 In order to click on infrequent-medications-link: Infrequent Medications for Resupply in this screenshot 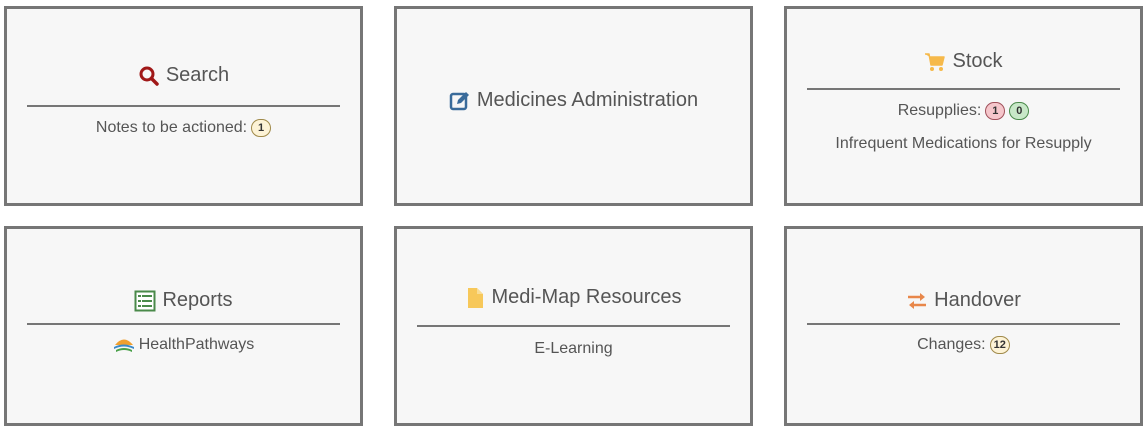, I will do `click(963, 144)`.